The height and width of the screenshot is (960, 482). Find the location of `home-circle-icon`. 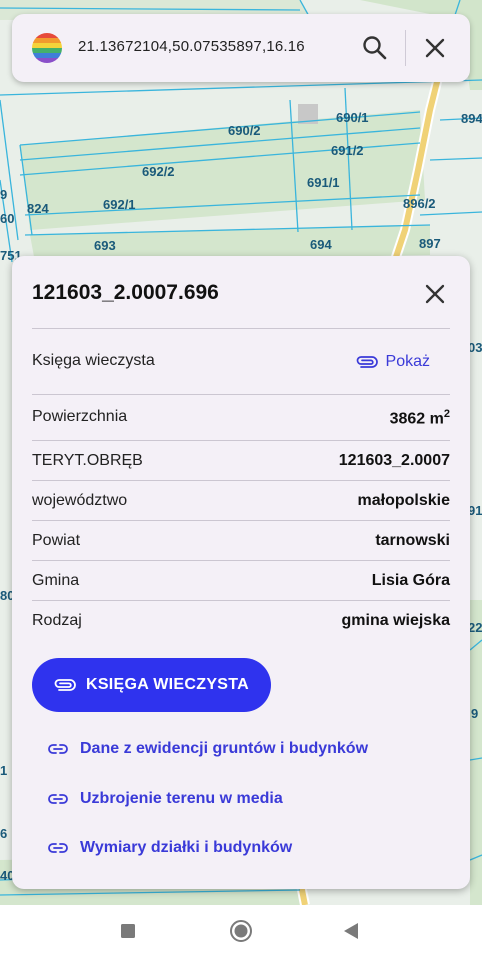

home-circle-icon is located at coordinates (241, 933).